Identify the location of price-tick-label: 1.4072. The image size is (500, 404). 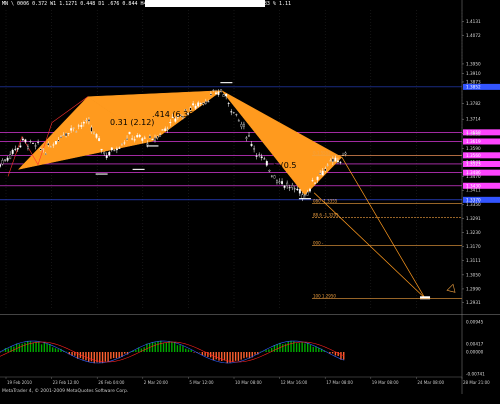
(473, 35).